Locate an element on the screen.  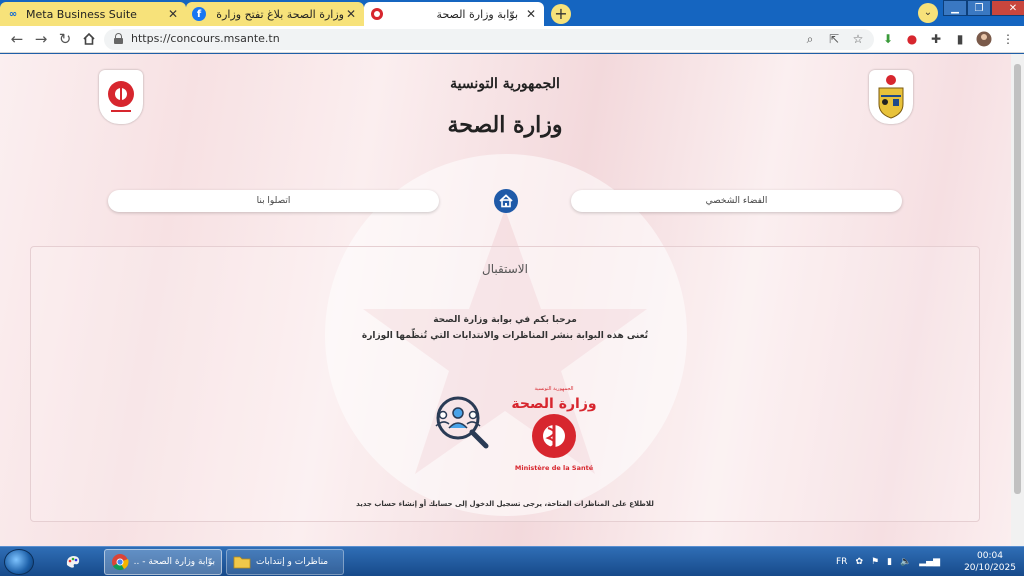
maximize-icon: ❐ is located at coordinates (979, 8).